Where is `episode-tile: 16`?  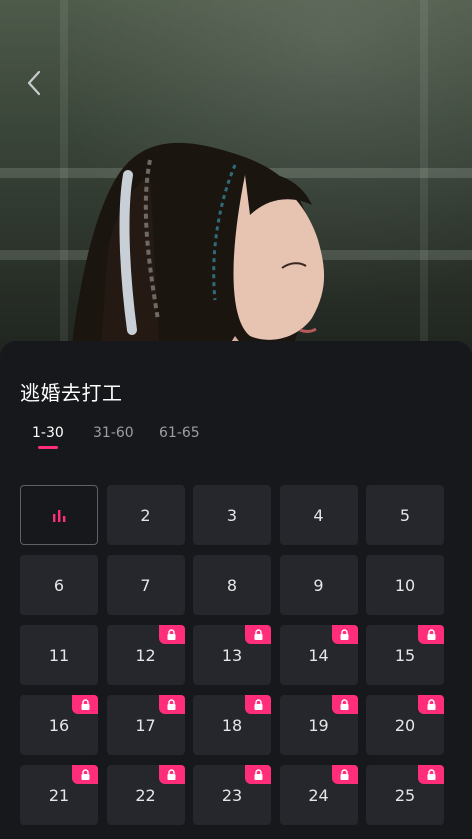 episode-tile: 16 is located at coordinates (59, 725).